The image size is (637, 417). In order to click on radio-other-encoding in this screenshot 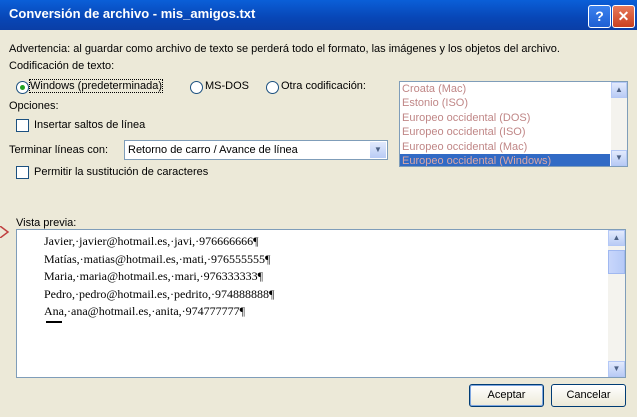, I will do `click(272, 87)`.